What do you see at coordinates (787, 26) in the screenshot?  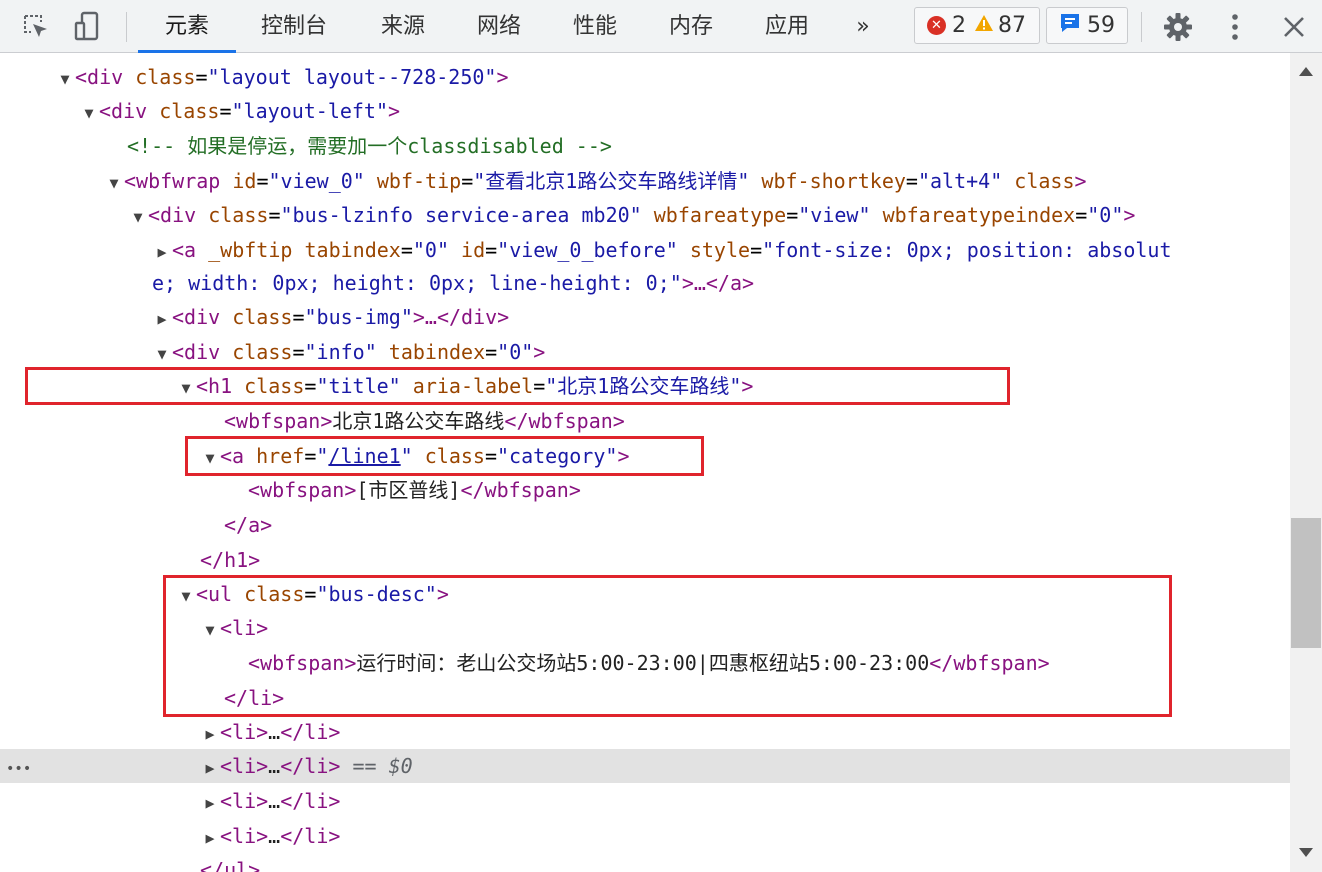 I see `tab-application: 应用` at bounding box center [787, 26].